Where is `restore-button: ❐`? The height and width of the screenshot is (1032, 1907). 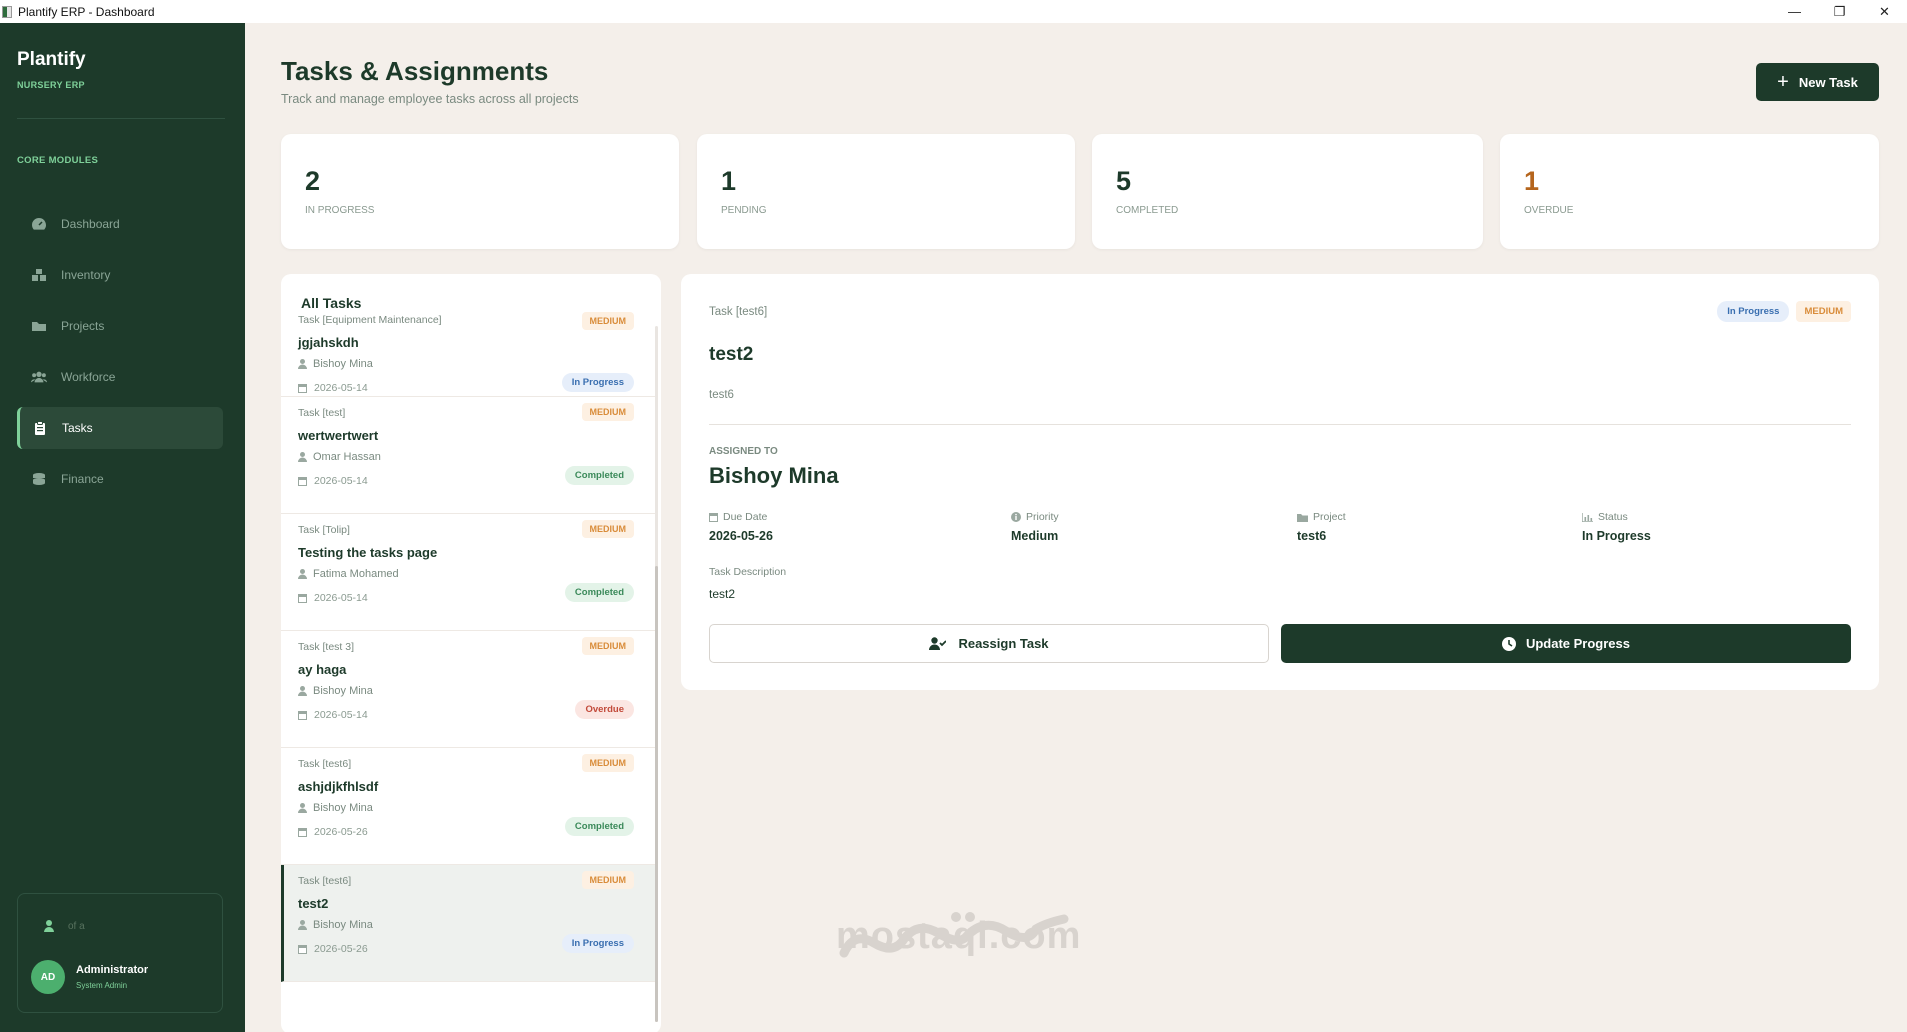 restore-button: ❐ is located at coordinates (1839, 11).